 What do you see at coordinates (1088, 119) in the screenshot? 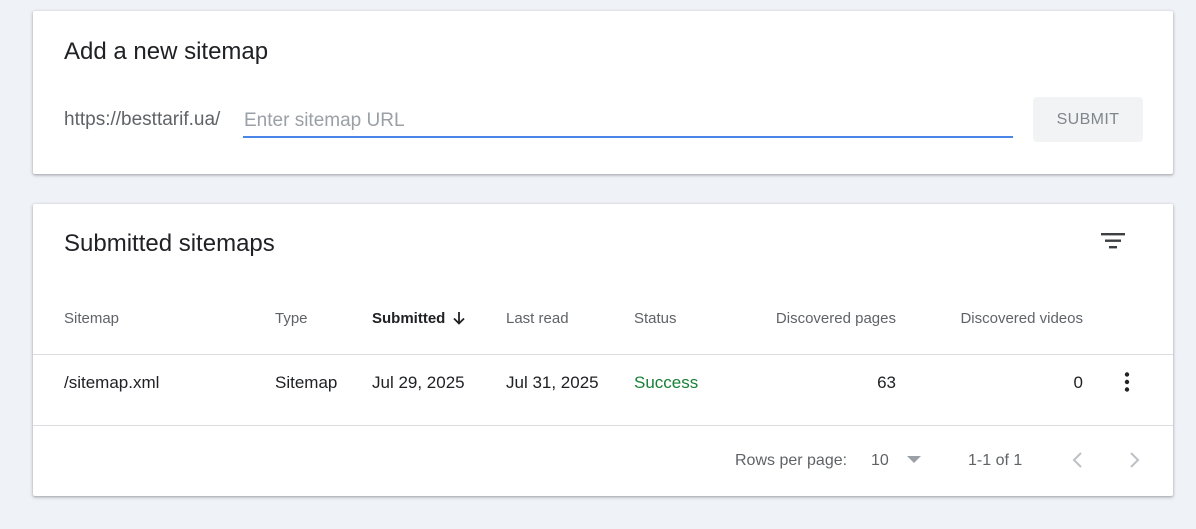
I see `submit-button: SUBMIT` at bounding box center [1088, 119].